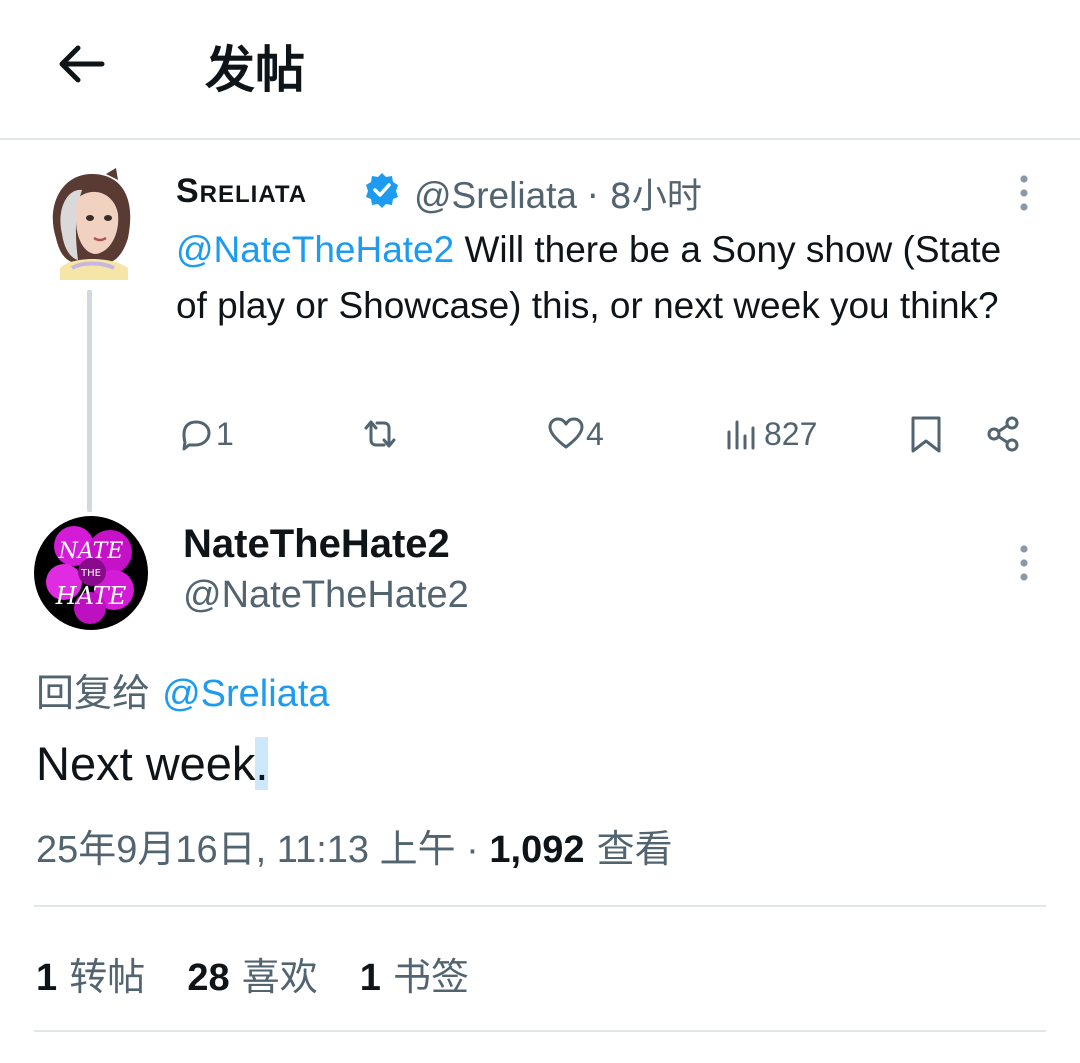 This screenshot has height=1063, width=1080. What do you see at coordinates (47, 978) in the screenshot?
I see `reposts-count: 1` at bounding box center [47, 978].